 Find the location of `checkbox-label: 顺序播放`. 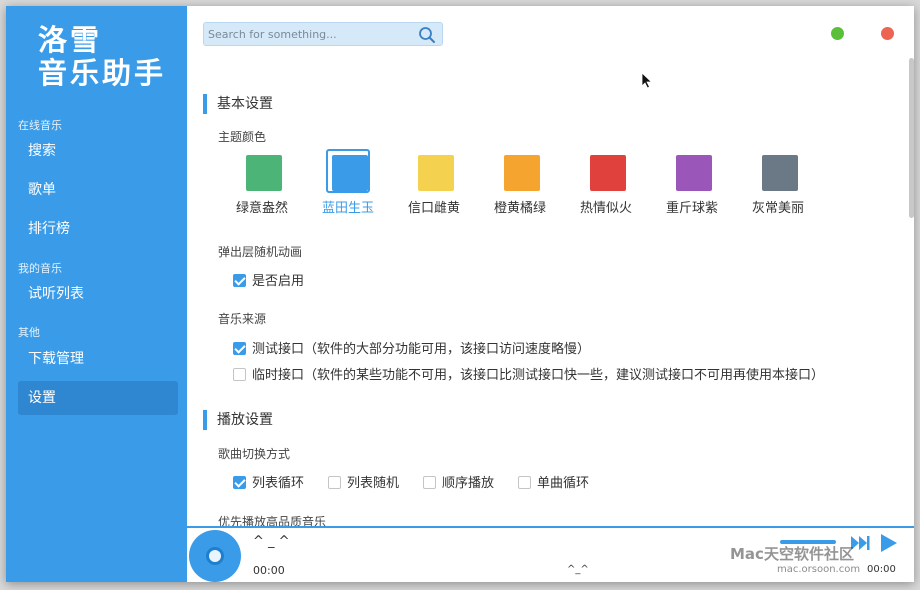

checkbox-label: 顺序播放 is located at coordinates (468, 483).